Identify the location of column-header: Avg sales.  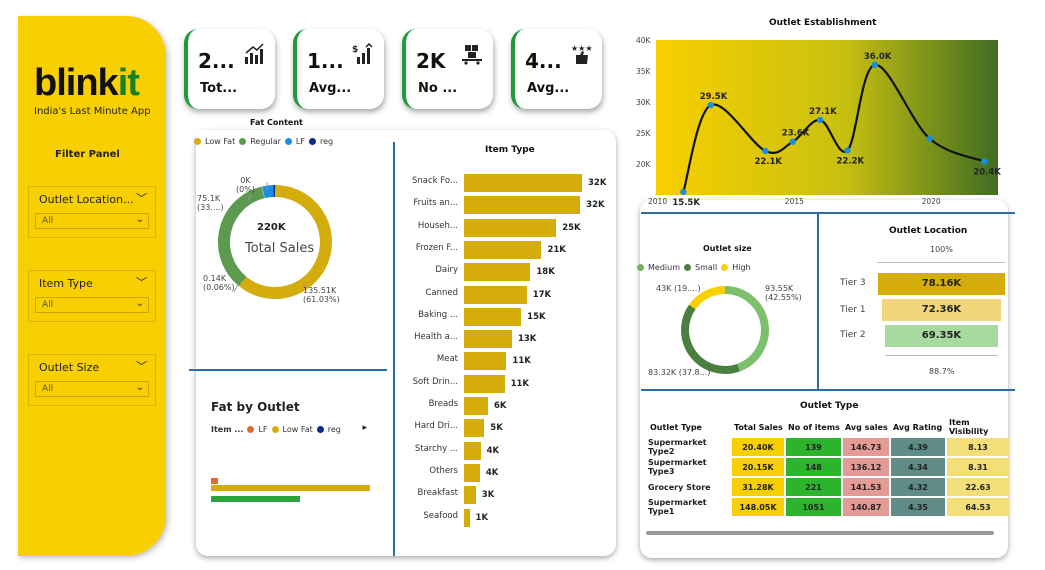
(866, 427).